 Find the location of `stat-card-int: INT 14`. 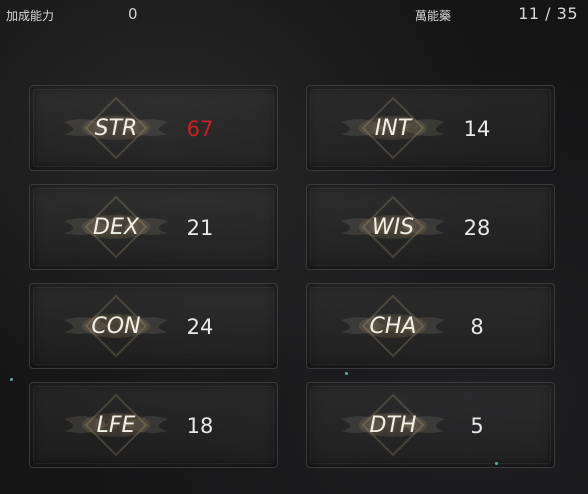

stat-card-int: INT 14 is located at coordinates (430, 128).